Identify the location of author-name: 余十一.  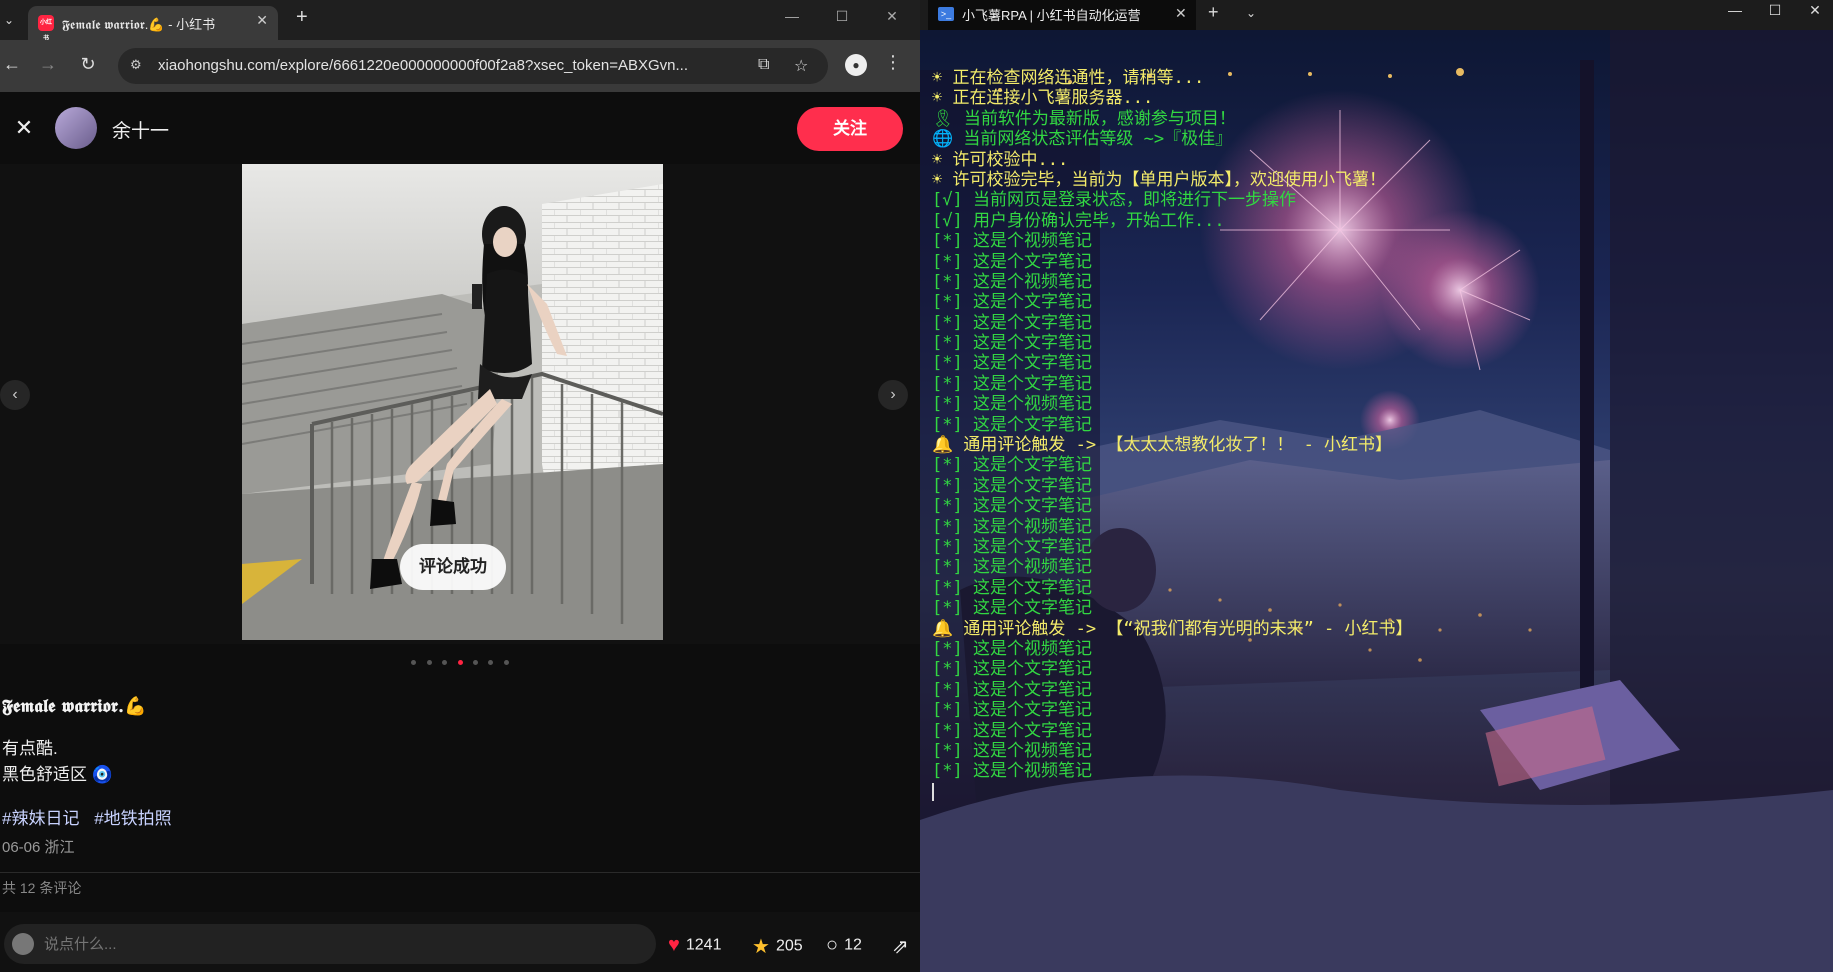
(140, 129).